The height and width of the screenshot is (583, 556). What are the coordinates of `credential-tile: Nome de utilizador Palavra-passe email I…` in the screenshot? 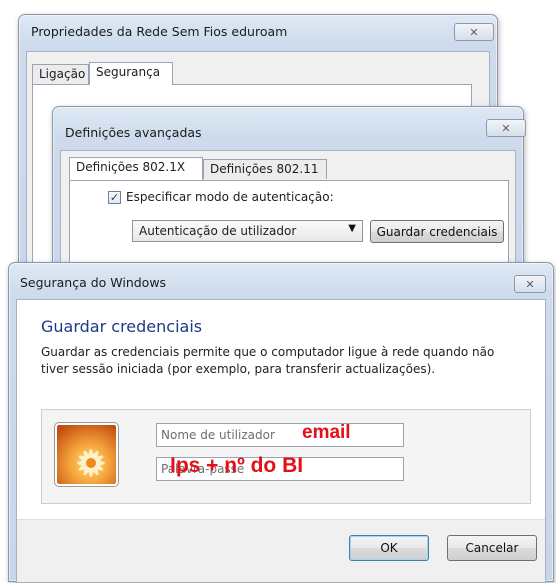 It's located at (286, 456).